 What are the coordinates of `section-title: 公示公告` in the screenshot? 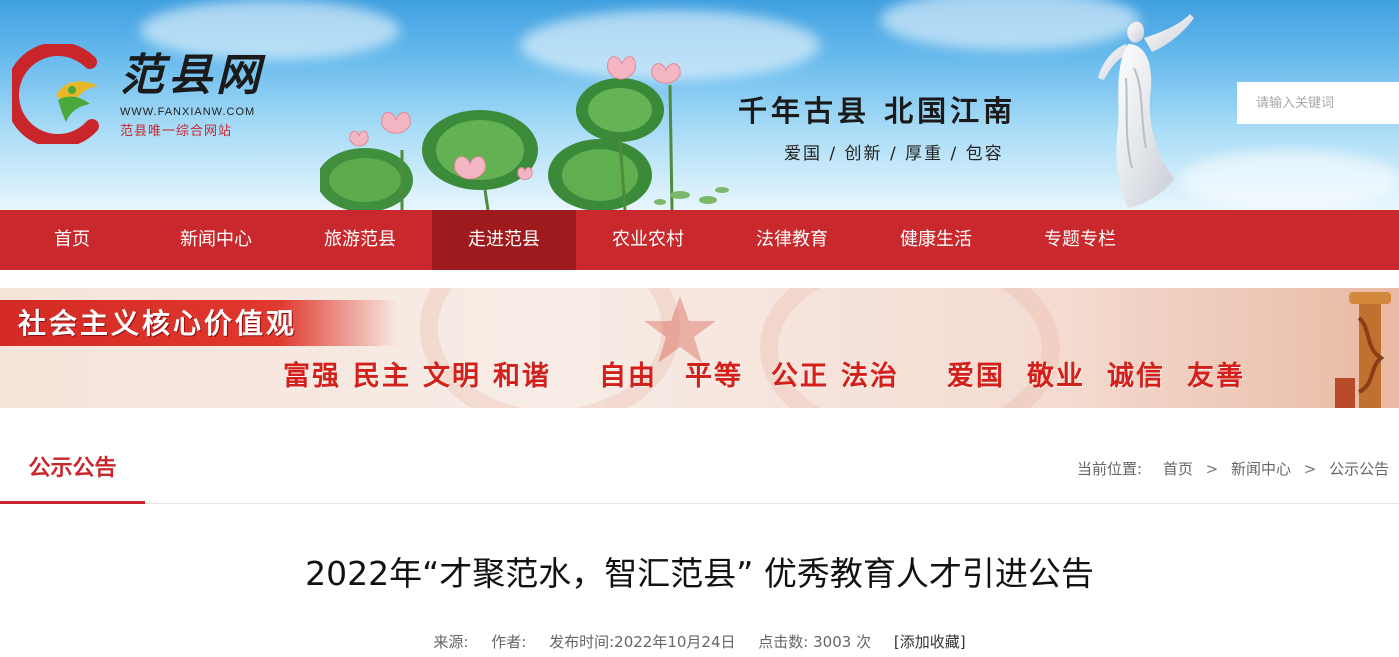 It's located at (72, 471).